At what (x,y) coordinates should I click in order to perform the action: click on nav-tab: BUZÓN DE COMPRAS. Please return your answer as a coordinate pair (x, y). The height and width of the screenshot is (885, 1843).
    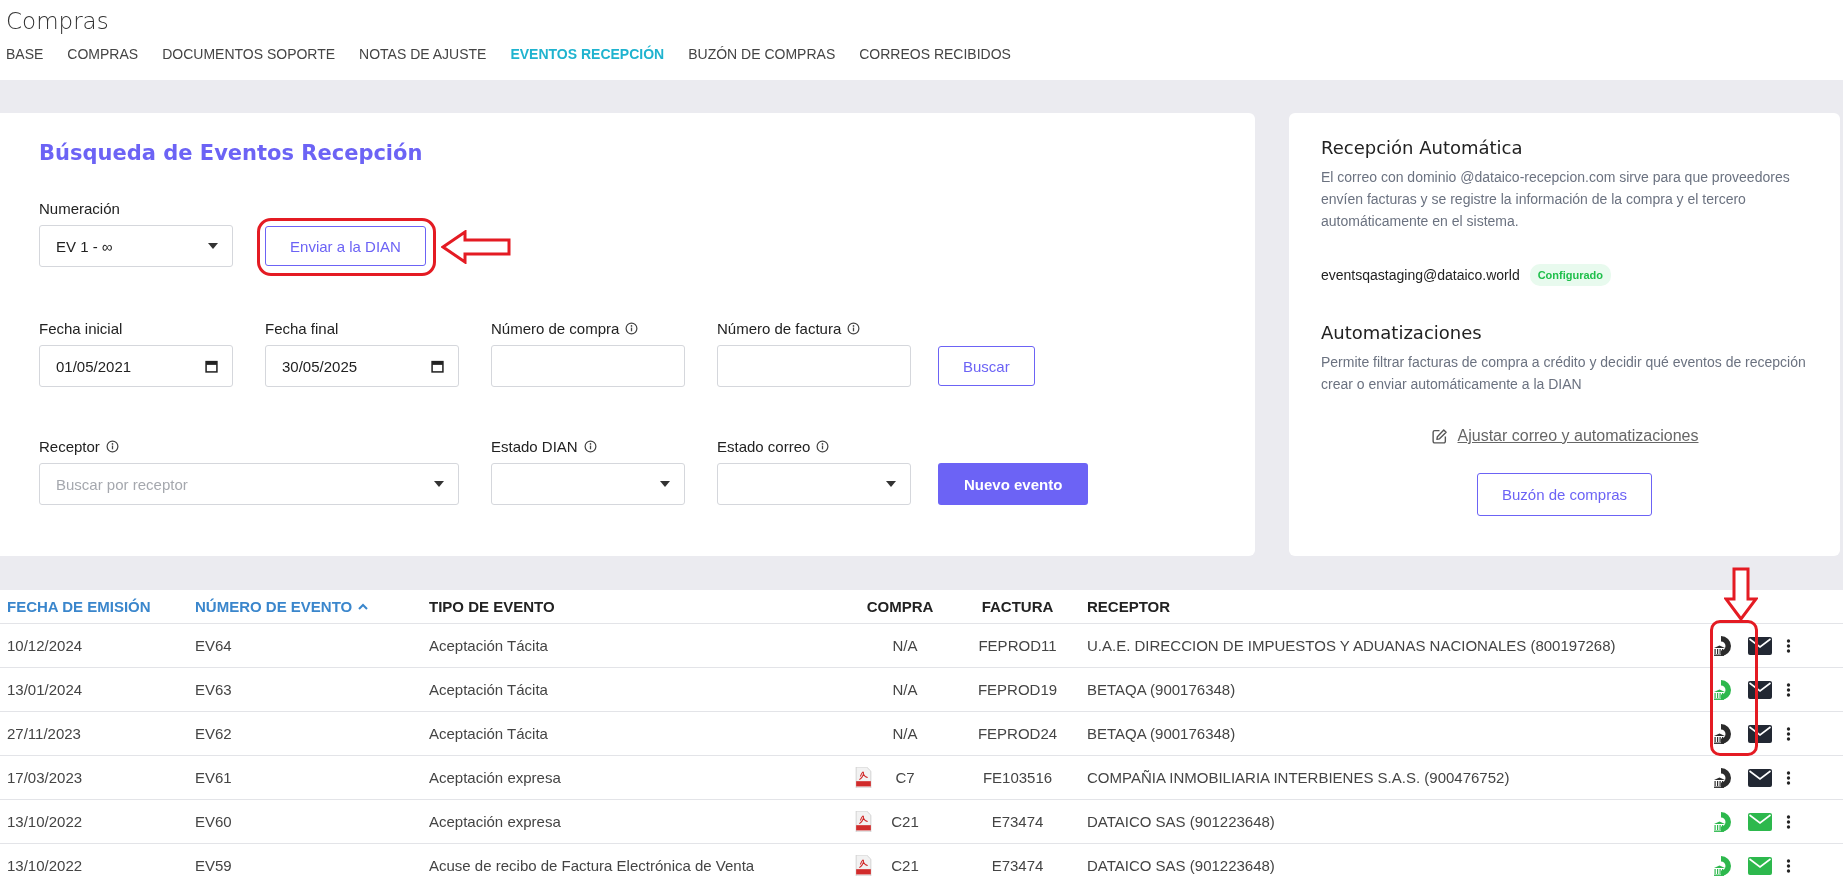
    Looking at the image, I should click on (762, 54).